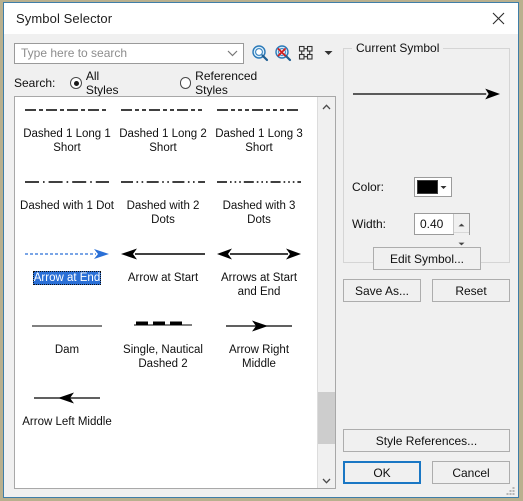 This screenshot has width=523, height=501. Describe the element at coordinates (67, 422) in the screenshot. I see `symbol-list-item-label: Arrow Left Middle` at that location.